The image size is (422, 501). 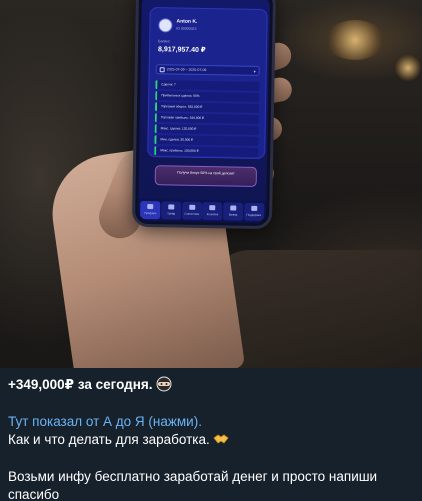 What do you see at coordinates (163, 384) in the screenshot?
I see `ninja-face-emoji-icon` at bounding box center [163, 384].